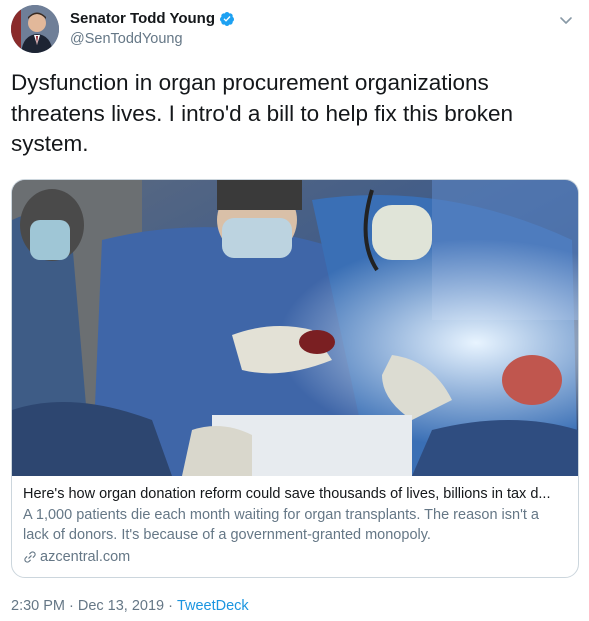  I want to click on card-domain-text: azcentral.com, so click(85, 557).